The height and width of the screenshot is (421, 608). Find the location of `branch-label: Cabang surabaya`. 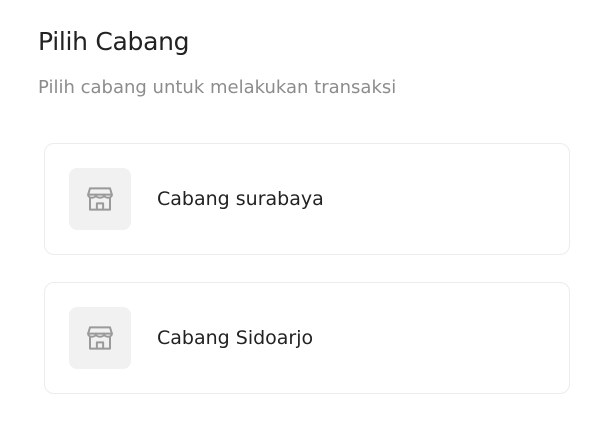

branch-label: Cabang surabaya is located at coordinates (240, 199).